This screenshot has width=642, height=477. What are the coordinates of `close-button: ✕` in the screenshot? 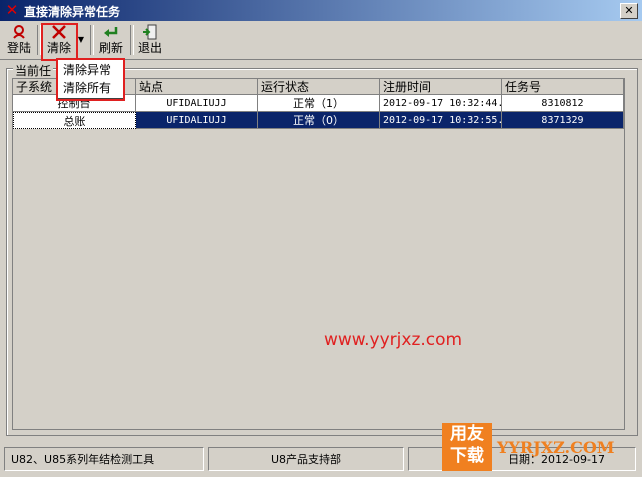 It's located at (629, 11).